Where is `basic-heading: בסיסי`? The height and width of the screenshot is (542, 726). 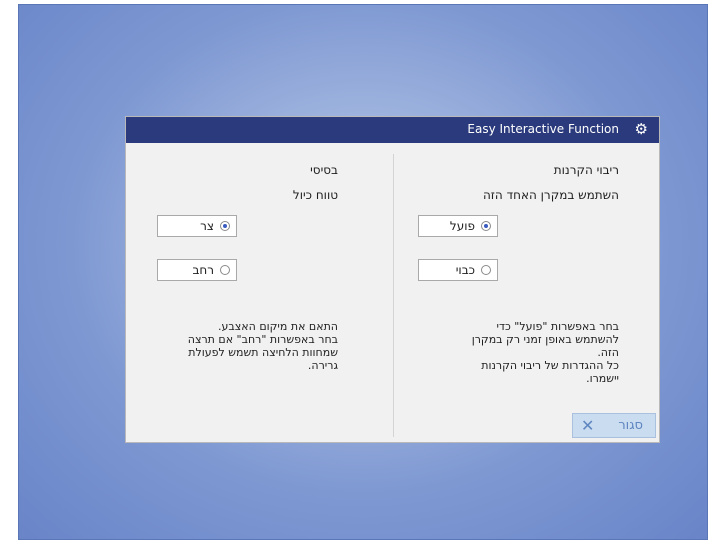 basic-heading: בסיסי is located at coordinates (324, 170).